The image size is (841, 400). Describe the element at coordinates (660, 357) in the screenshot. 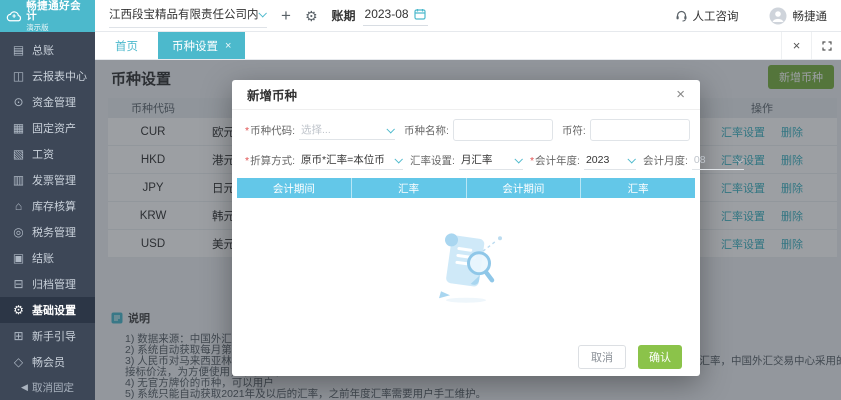

I see `confirm-button: 确认` at that location.